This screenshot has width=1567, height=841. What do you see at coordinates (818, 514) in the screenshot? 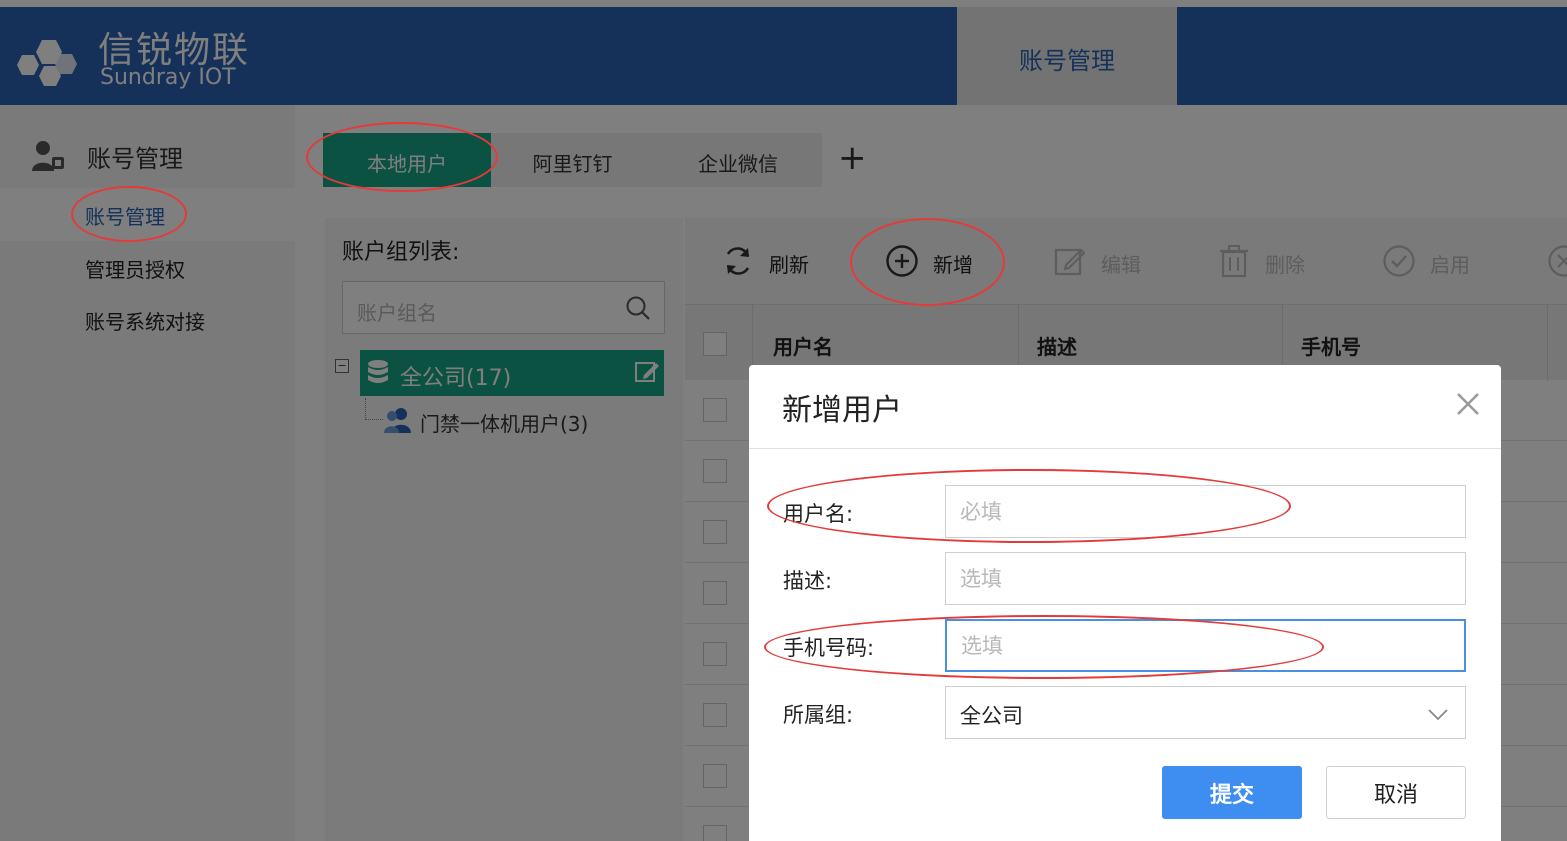
I see `username-label: 用户名:` at bounding box center [818, 514].